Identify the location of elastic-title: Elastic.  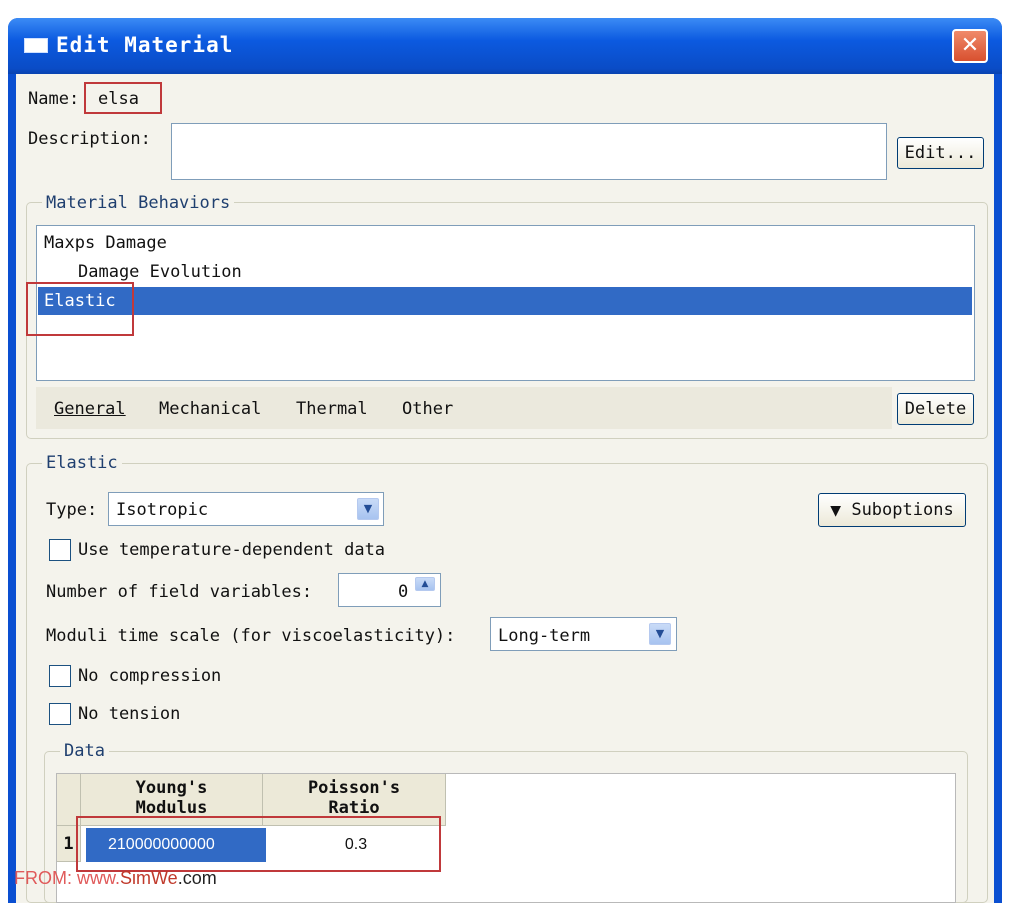
(82, 463).